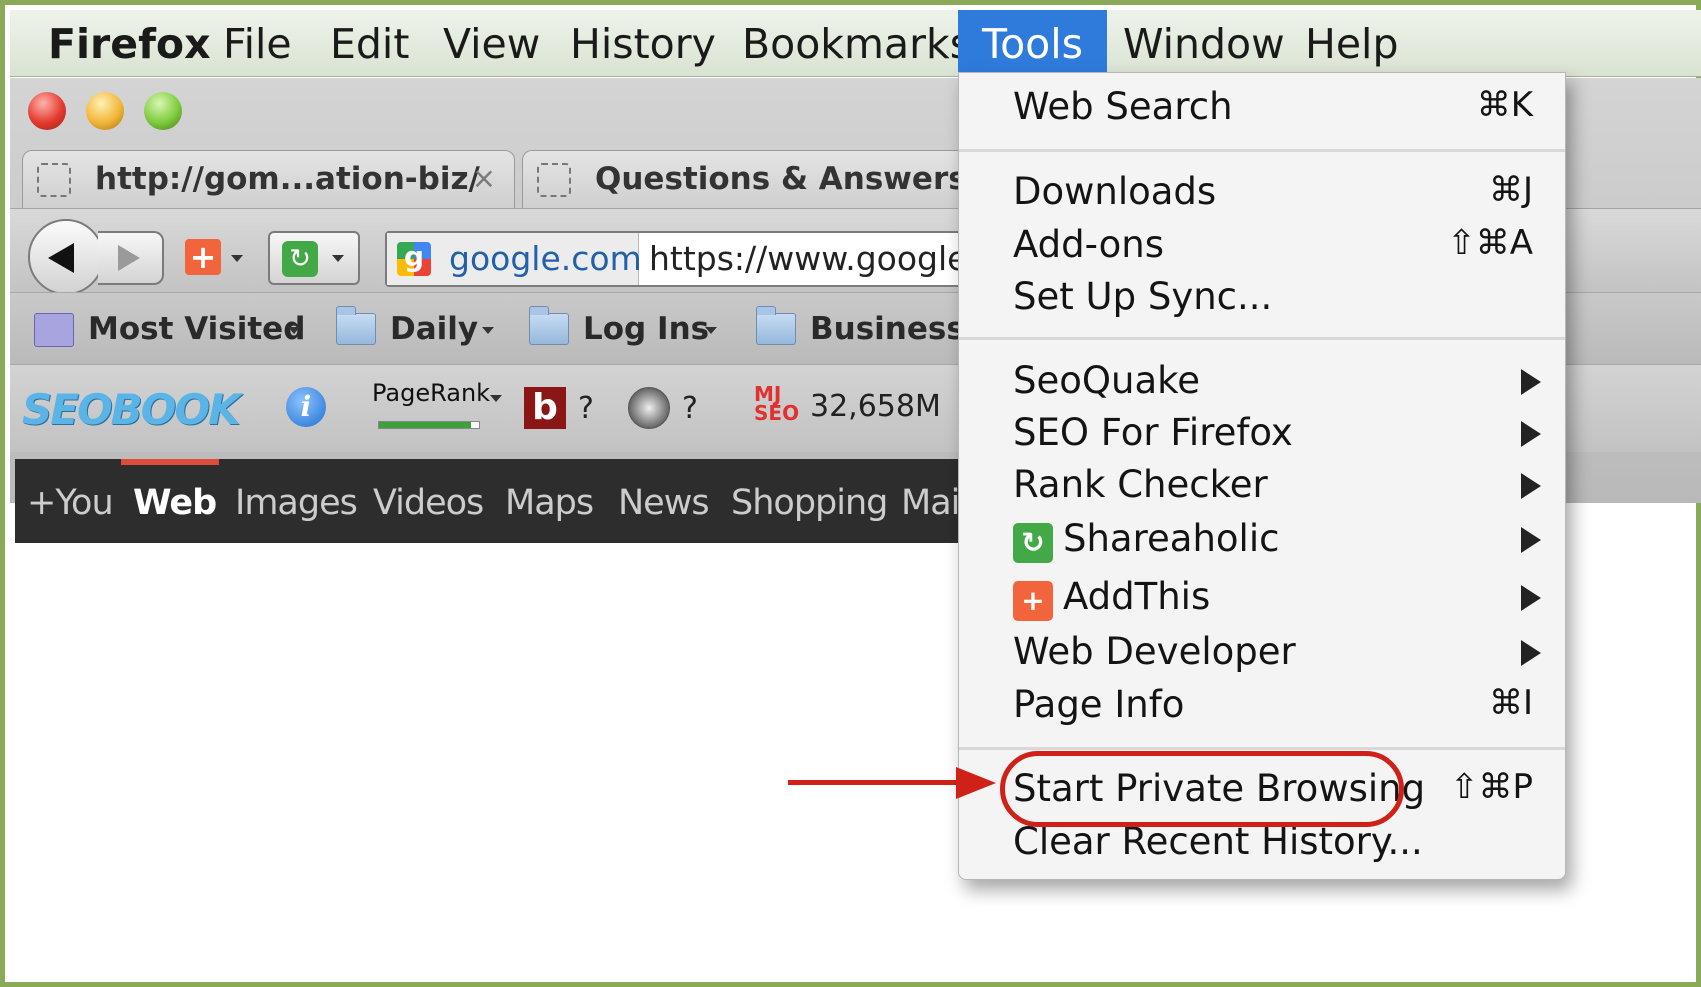 The image size is (1701, 987). I want to click on majestic-seo-icon: MJ SEO, so click(776, 403).